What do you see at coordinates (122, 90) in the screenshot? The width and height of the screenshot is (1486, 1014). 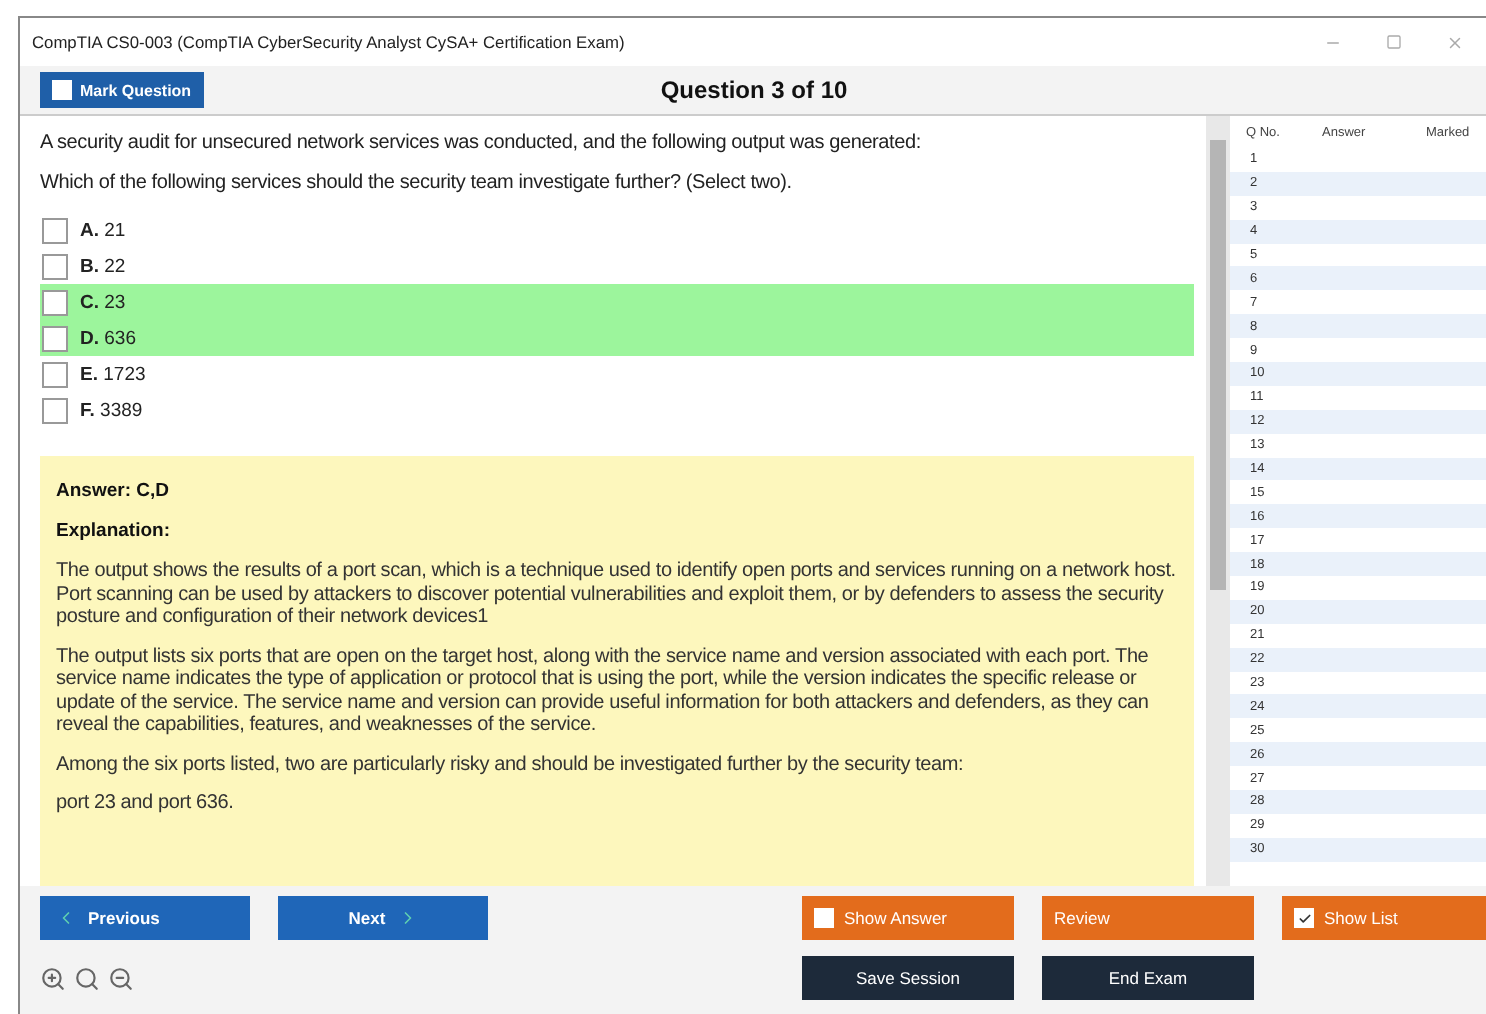 I see `mark-question-button: Mark Question` at bounding box center [122, 90].